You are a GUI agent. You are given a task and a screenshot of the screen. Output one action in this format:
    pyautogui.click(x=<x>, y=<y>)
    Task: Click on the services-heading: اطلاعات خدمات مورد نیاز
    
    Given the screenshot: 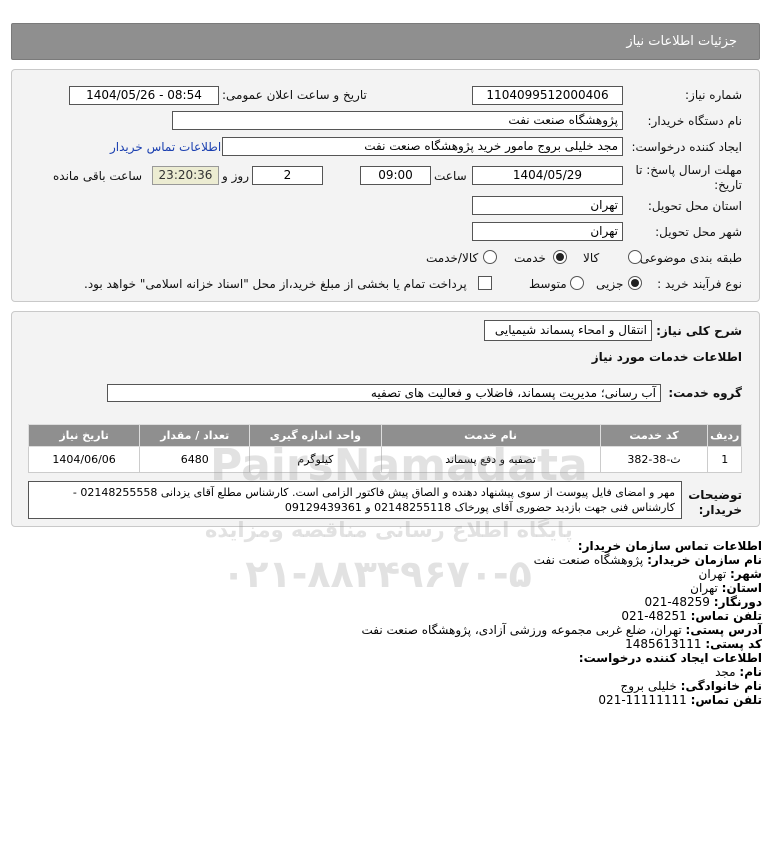 What is the action you would take?
    pyautogui.click(x=666, y=357)
    